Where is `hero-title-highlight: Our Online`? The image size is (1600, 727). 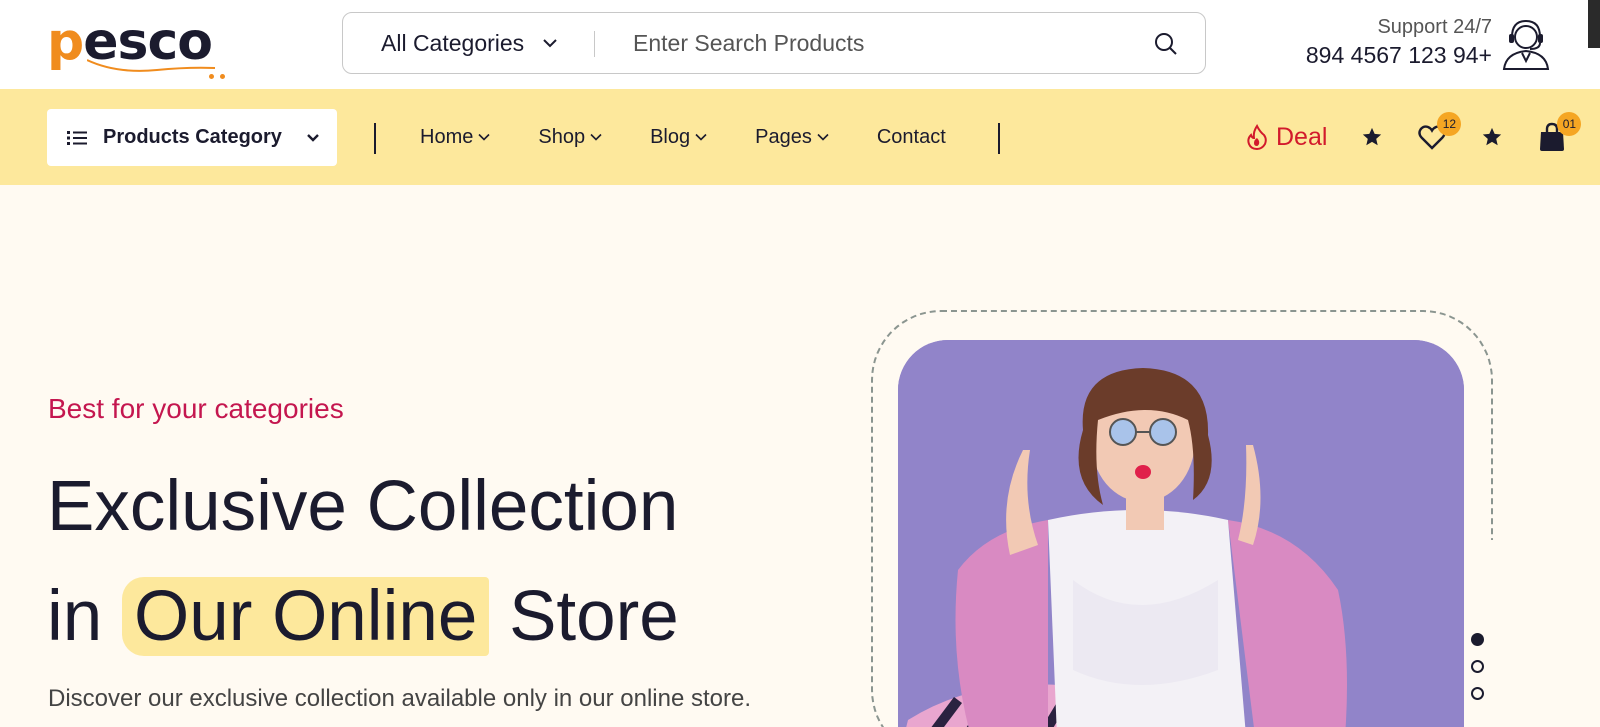
hero-title-highlight: Our Online is located at coordinates (306, 616).